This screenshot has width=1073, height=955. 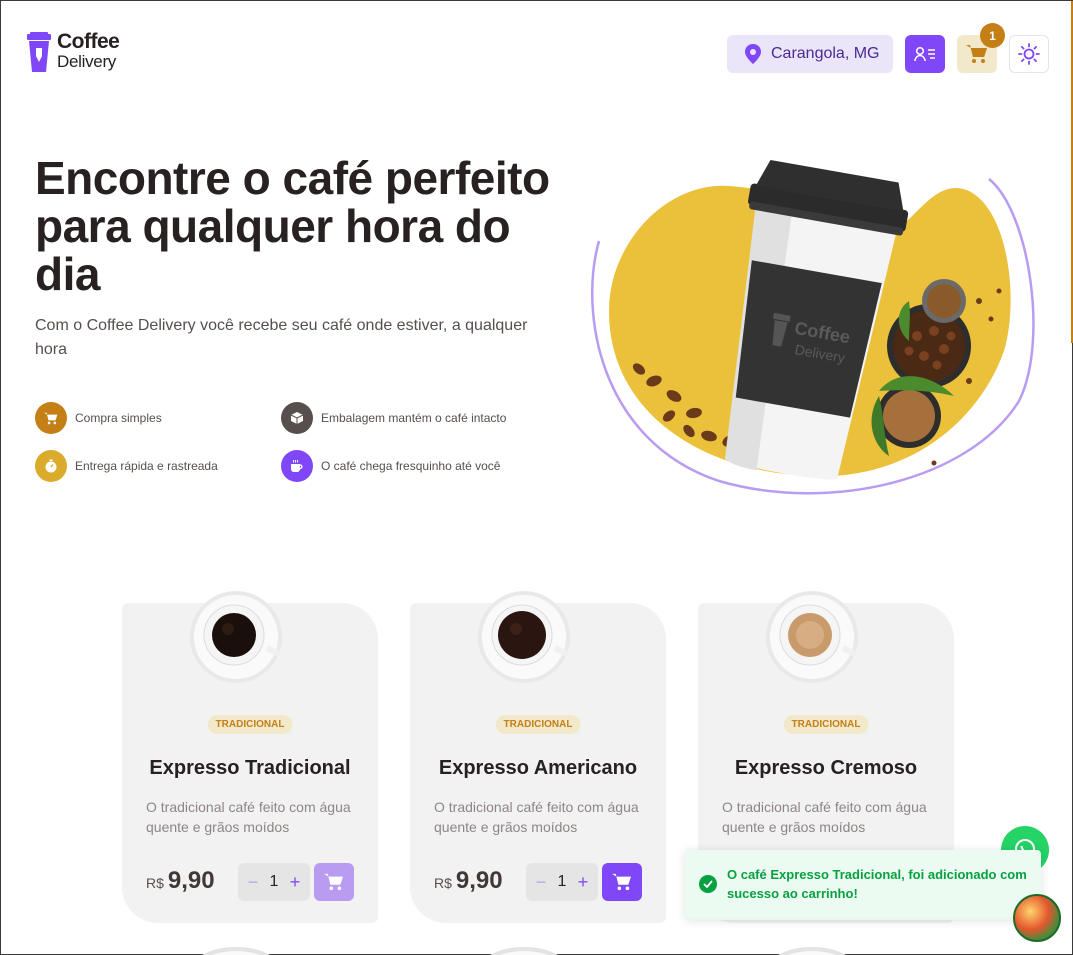 What do you see at coordinates (39, 52) in the screenshot?
I see `logo-cup-icon` at bounding box center [39, 52].